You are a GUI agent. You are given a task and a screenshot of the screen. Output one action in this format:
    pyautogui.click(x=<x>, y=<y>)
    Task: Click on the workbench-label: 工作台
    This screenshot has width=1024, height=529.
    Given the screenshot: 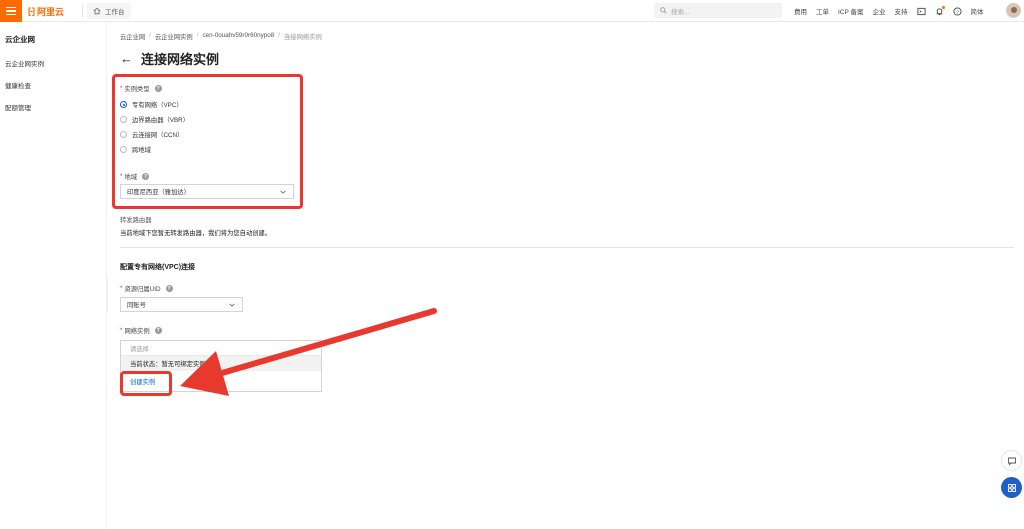 What is the action you would take?
    pyautogui.click(x=115, y=12)
    